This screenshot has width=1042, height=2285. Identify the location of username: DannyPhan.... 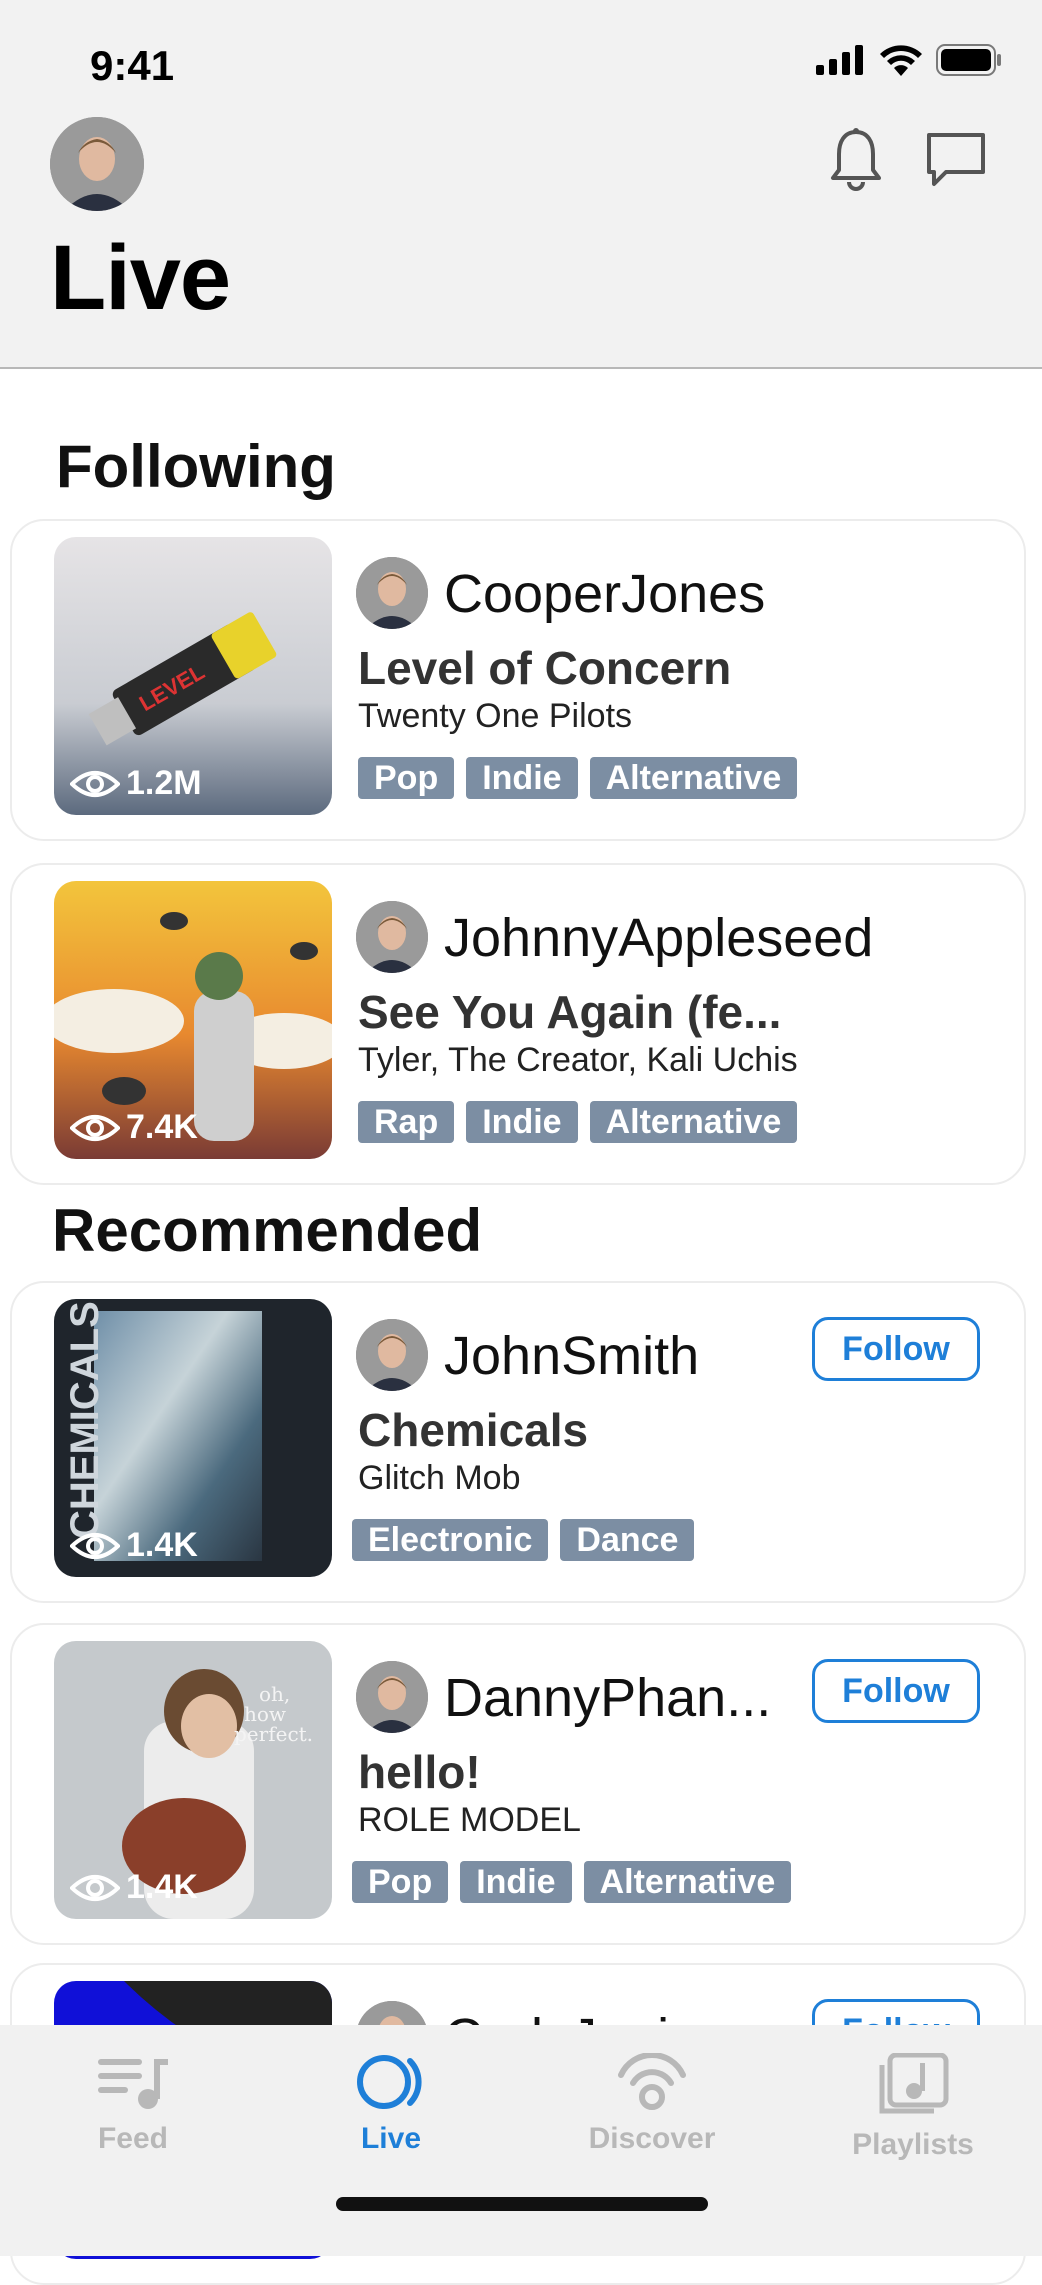
(607, 1698).